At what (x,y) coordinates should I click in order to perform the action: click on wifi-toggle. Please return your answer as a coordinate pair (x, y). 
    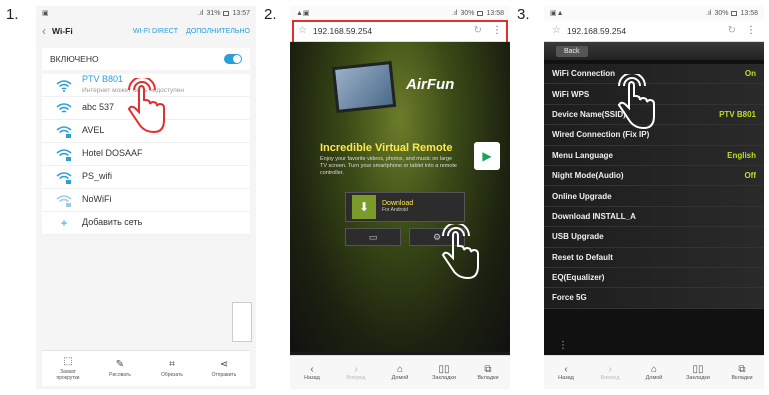
    Looking at the image, I should click on (233, 59).